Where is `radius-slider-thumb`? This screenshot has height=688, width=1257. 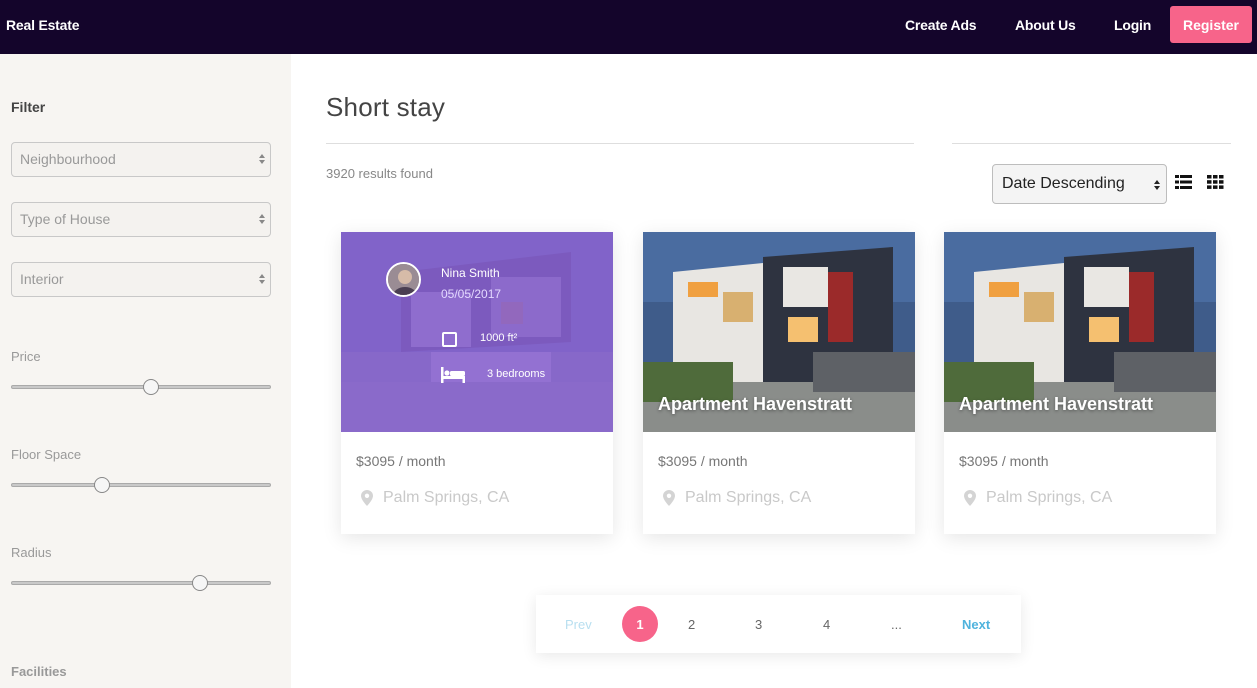
radius-slider-thumb is located at coordinates (200, 583).